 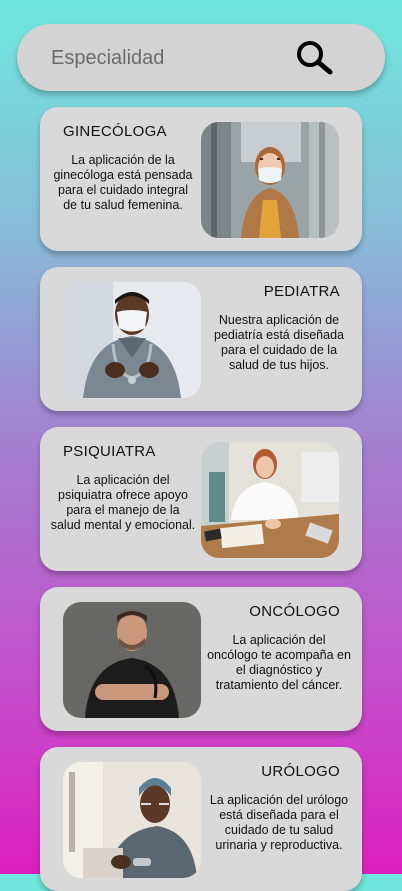 What do you see at coordinates (270, 180) in the screenshot?
I see `woman-face-mask-photo` at bounding box center [270, 180].